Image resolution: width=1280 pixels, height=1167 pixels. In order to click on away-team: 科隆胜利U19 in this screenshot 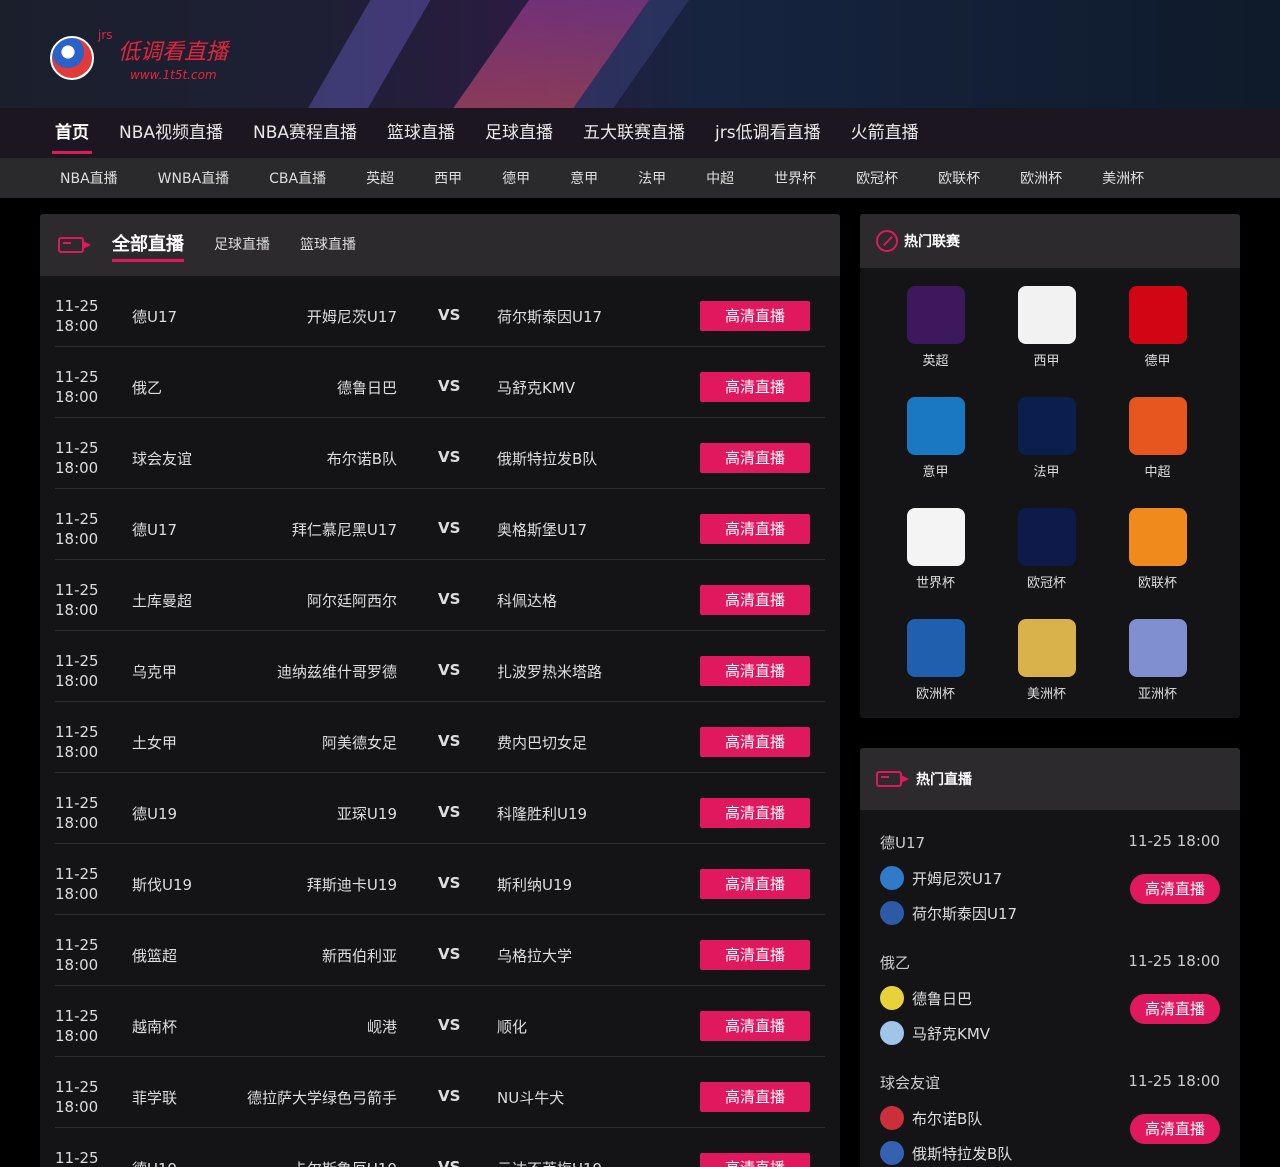, I will do `click(542, 813)`.